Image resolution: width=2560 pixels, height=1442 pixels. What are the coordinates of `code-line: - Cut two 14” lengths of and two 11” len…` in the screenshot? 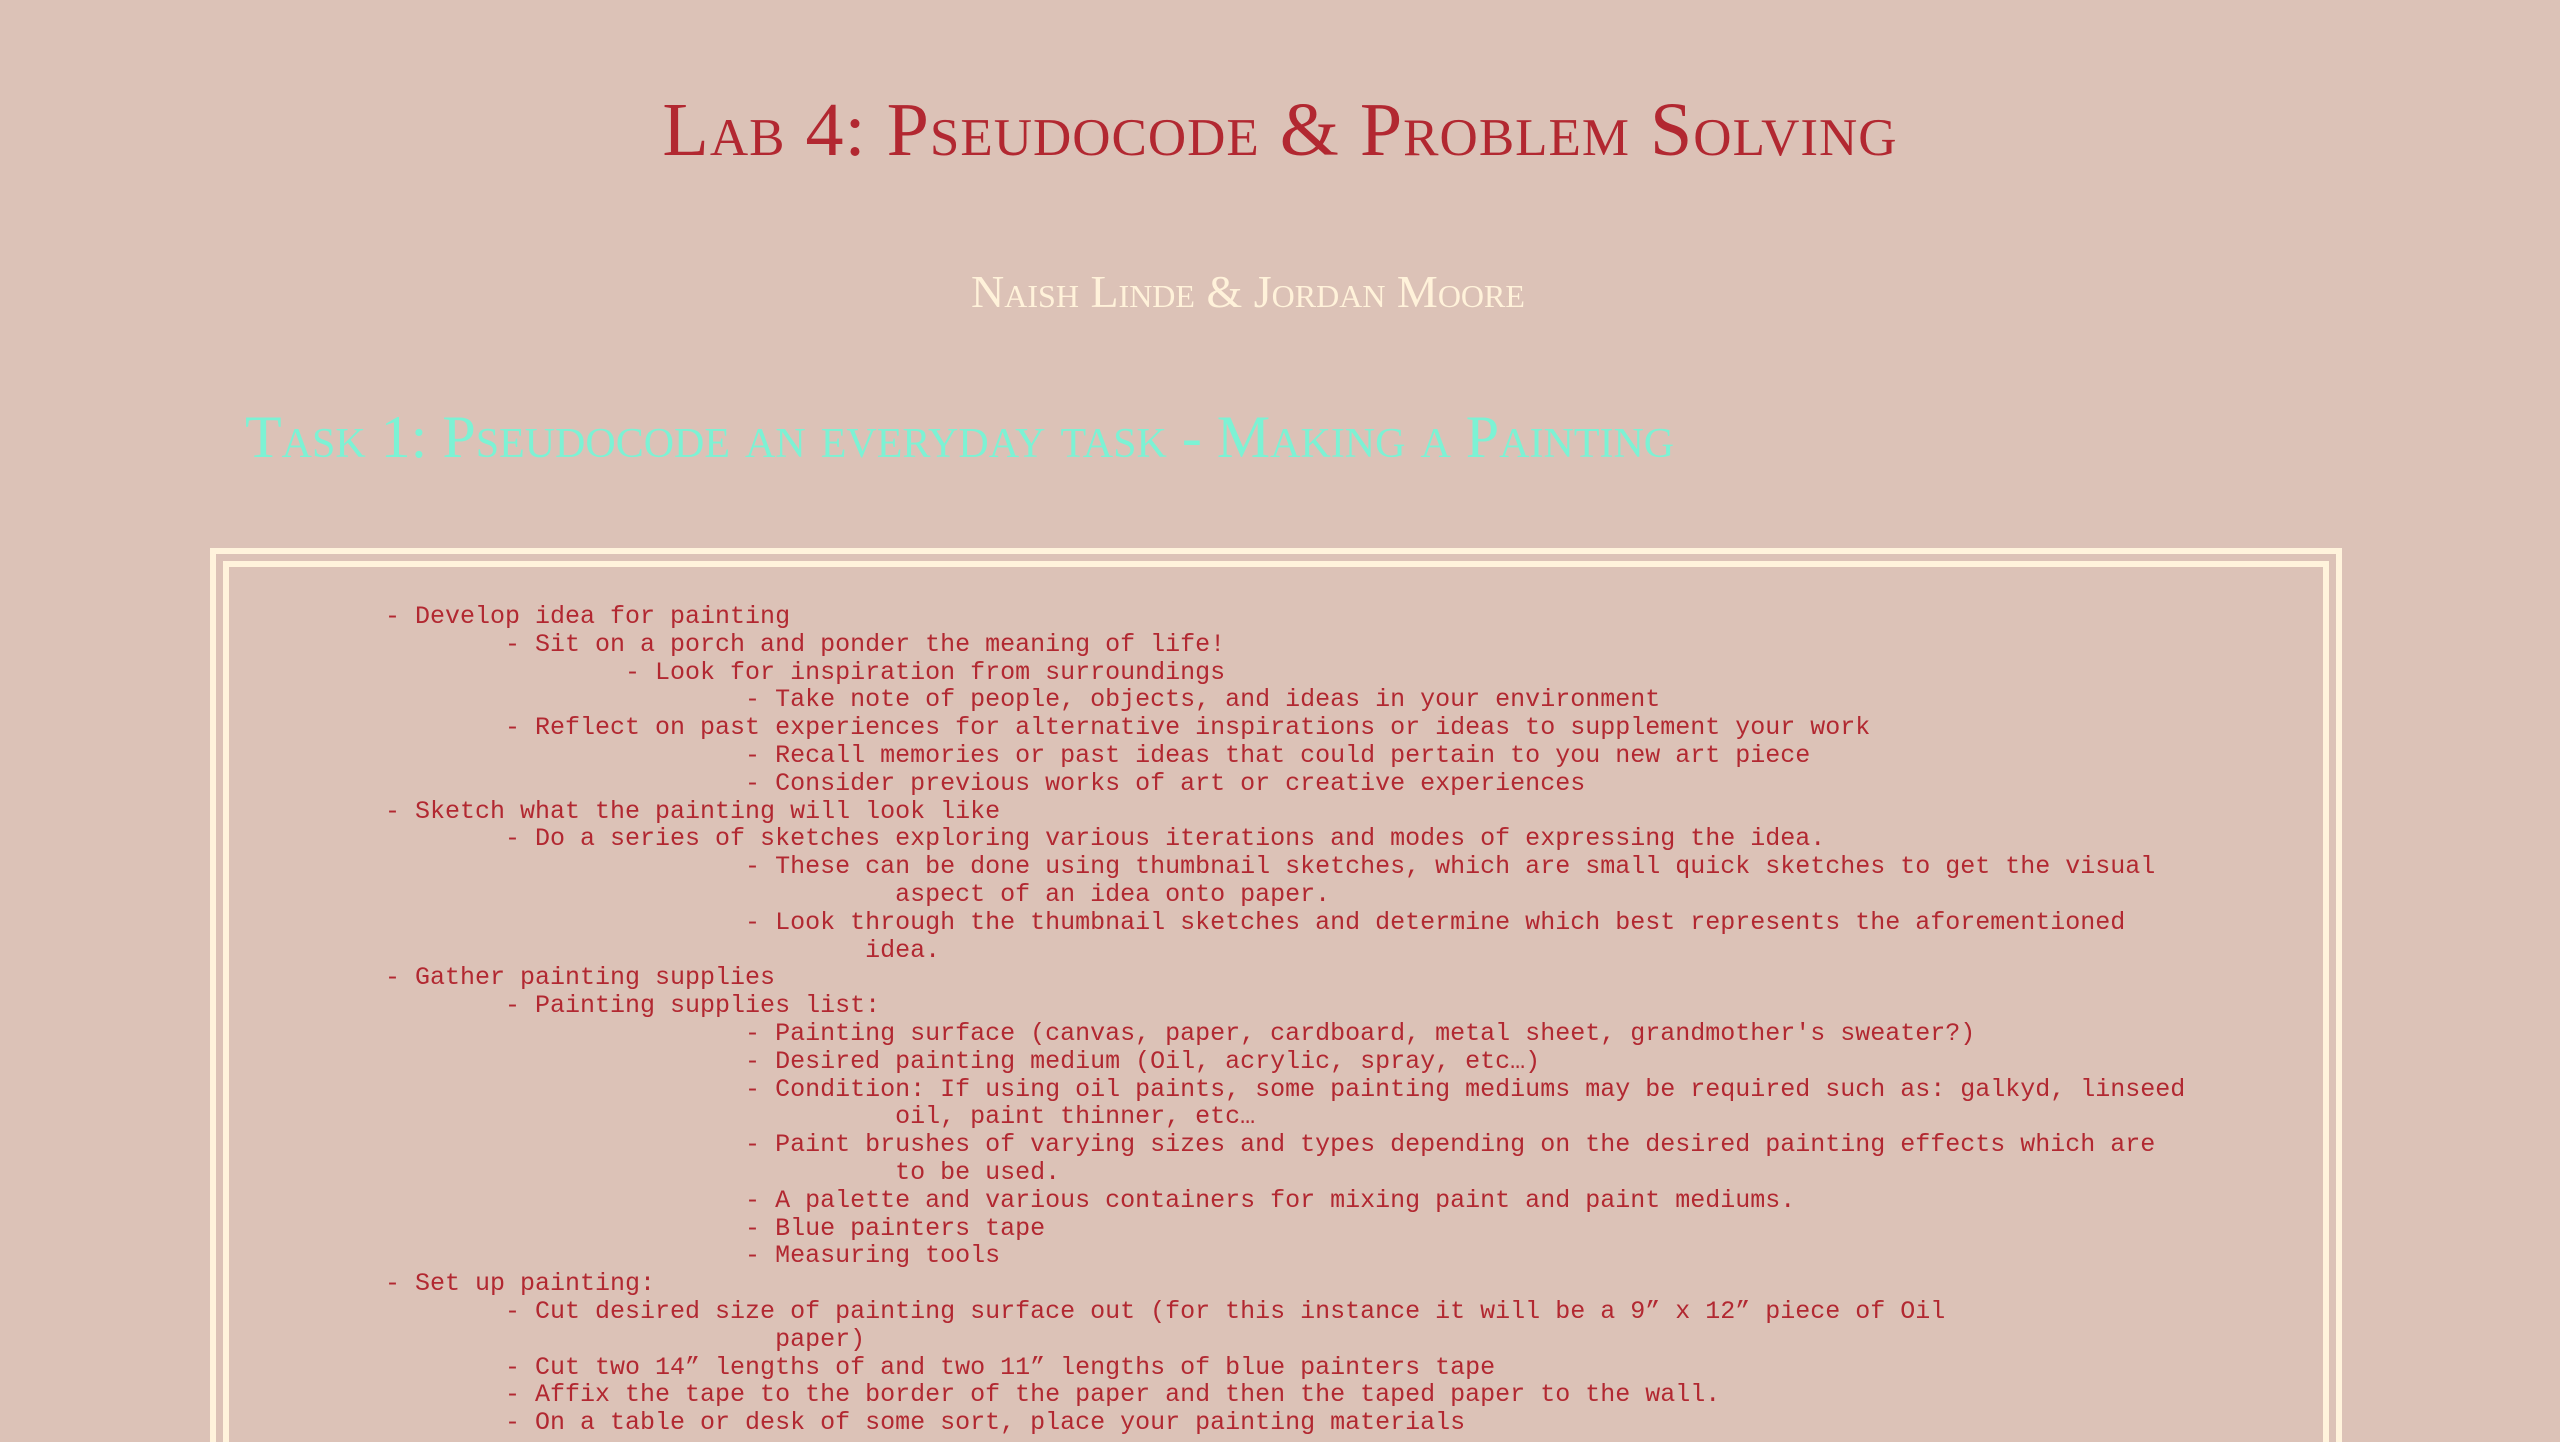 It's located at (940, 1367).